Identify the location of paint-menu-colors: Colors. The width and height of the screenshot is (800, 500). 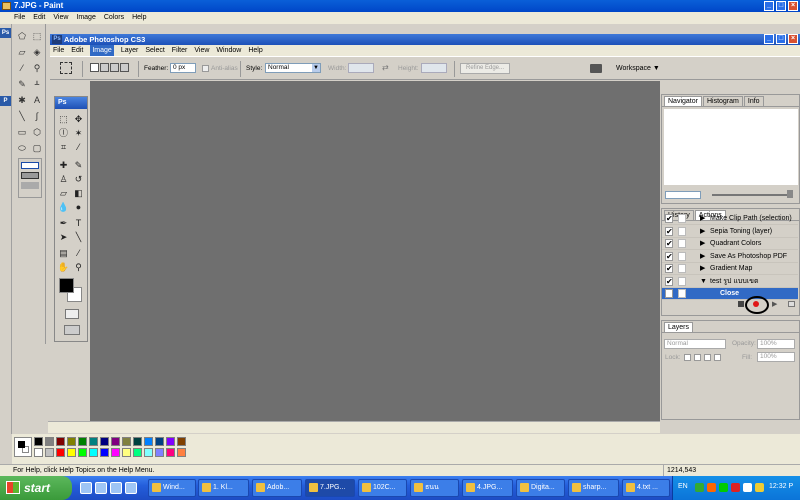
(114, 18).